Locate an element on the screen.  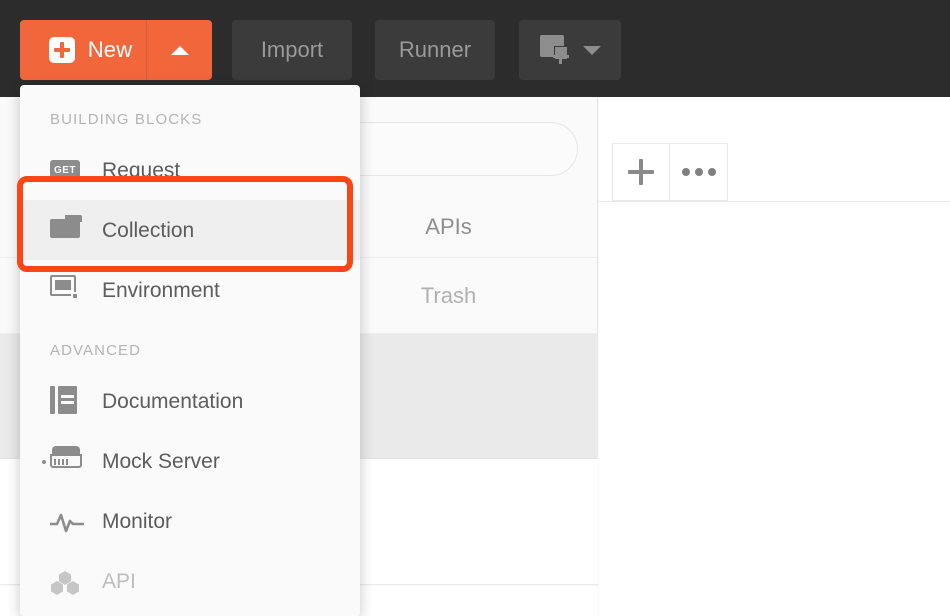
menu-item-documentation: Documentation is located at coordinates (190, 401).